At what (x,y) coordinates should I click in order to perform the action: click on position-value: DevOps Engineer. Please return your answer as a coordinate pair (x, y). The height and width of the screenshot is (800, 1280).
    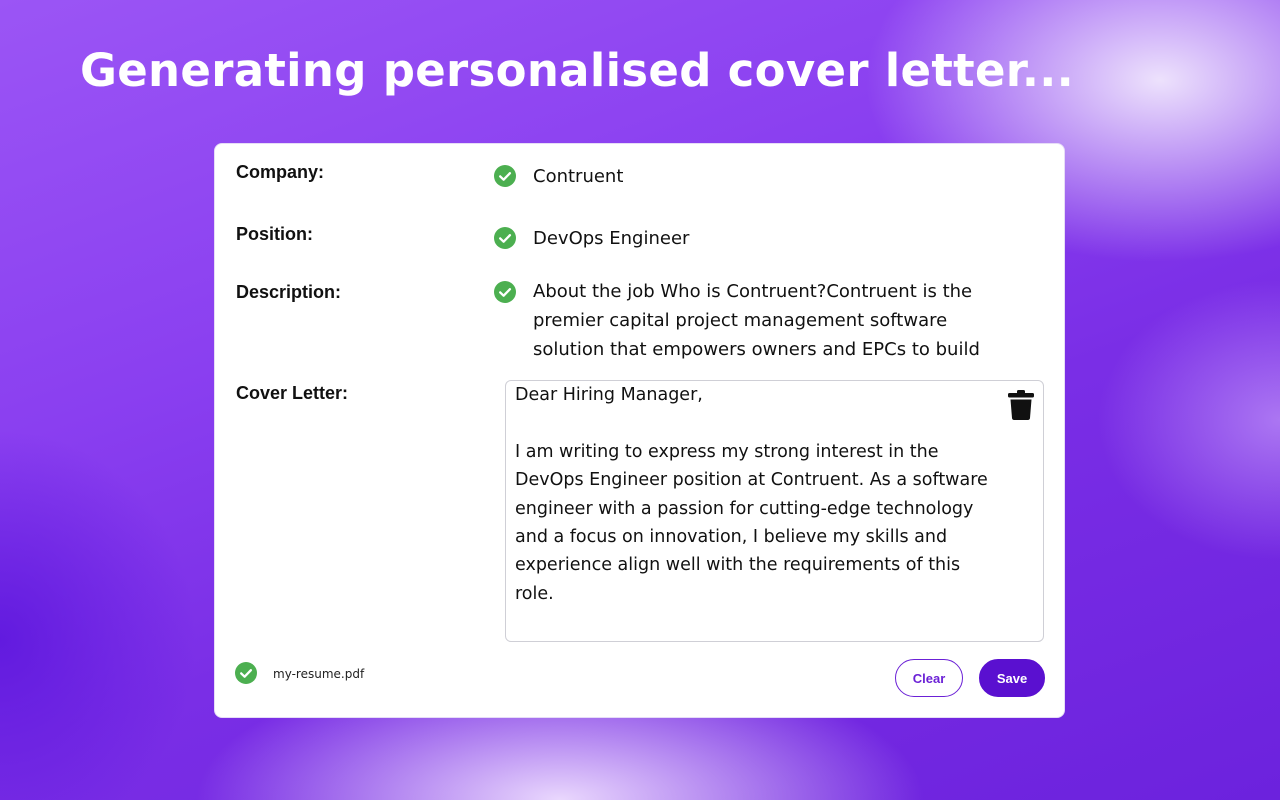
    Looking at the image, I should click on (611, 238).